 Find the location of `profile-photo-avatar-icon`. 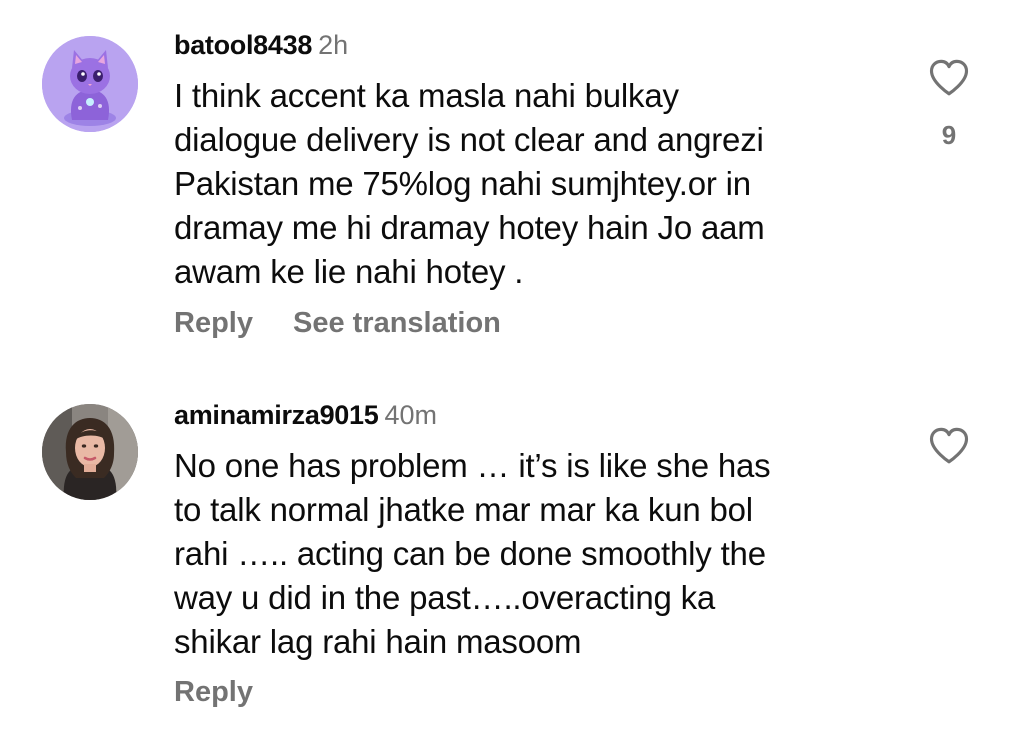

profile-photo-avatar-icon is located at coordinates (90, 452).